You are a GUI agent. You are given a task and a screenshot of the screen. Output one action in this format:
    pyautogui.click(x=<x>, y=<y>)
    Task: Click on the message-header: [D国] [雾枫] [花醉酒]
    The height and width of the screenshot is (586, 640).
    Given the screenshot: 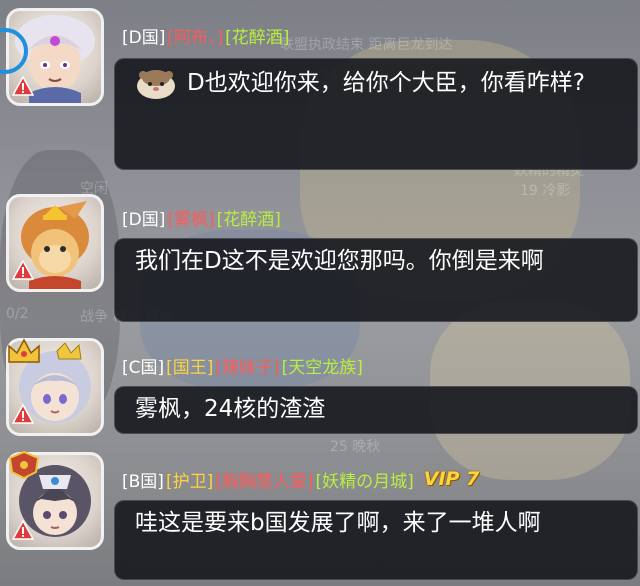 What is the action you would take?
    pyautogui.click(x=201, y=217)
    